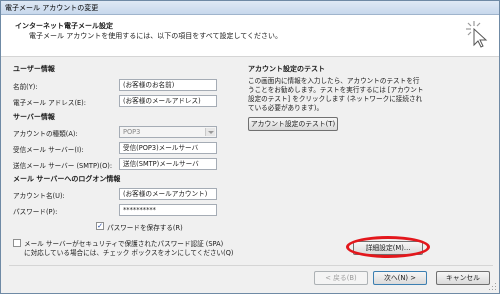 This screenshot has width=500, height=294. Describe the element at coordinates (251, 265) in the screenshot. I see `footer-divider` at that location.